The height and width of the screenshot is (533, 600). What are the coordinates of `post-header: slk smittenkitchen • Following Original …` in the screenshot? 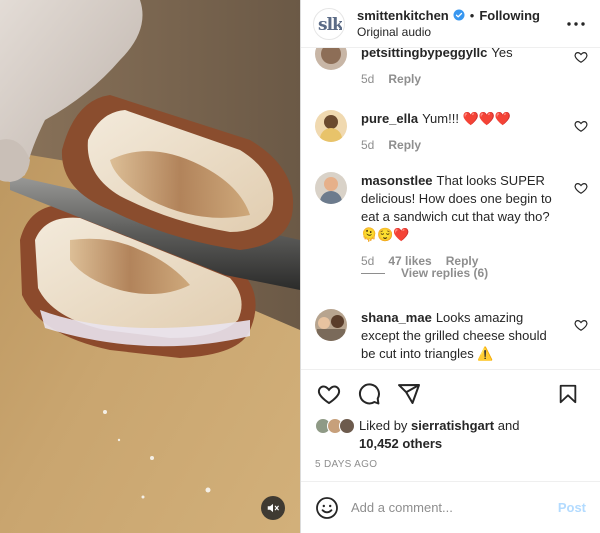 It's located at (450, 24).